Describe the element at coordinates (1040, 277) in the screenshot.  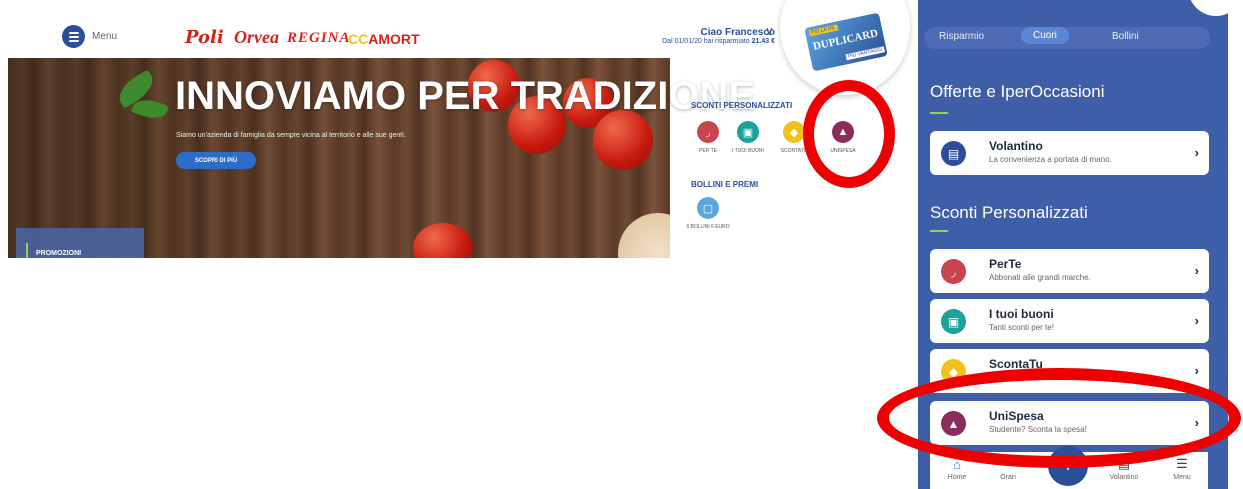
I see `card-subtitle: Abbonati alle grandi marche.` at that location.